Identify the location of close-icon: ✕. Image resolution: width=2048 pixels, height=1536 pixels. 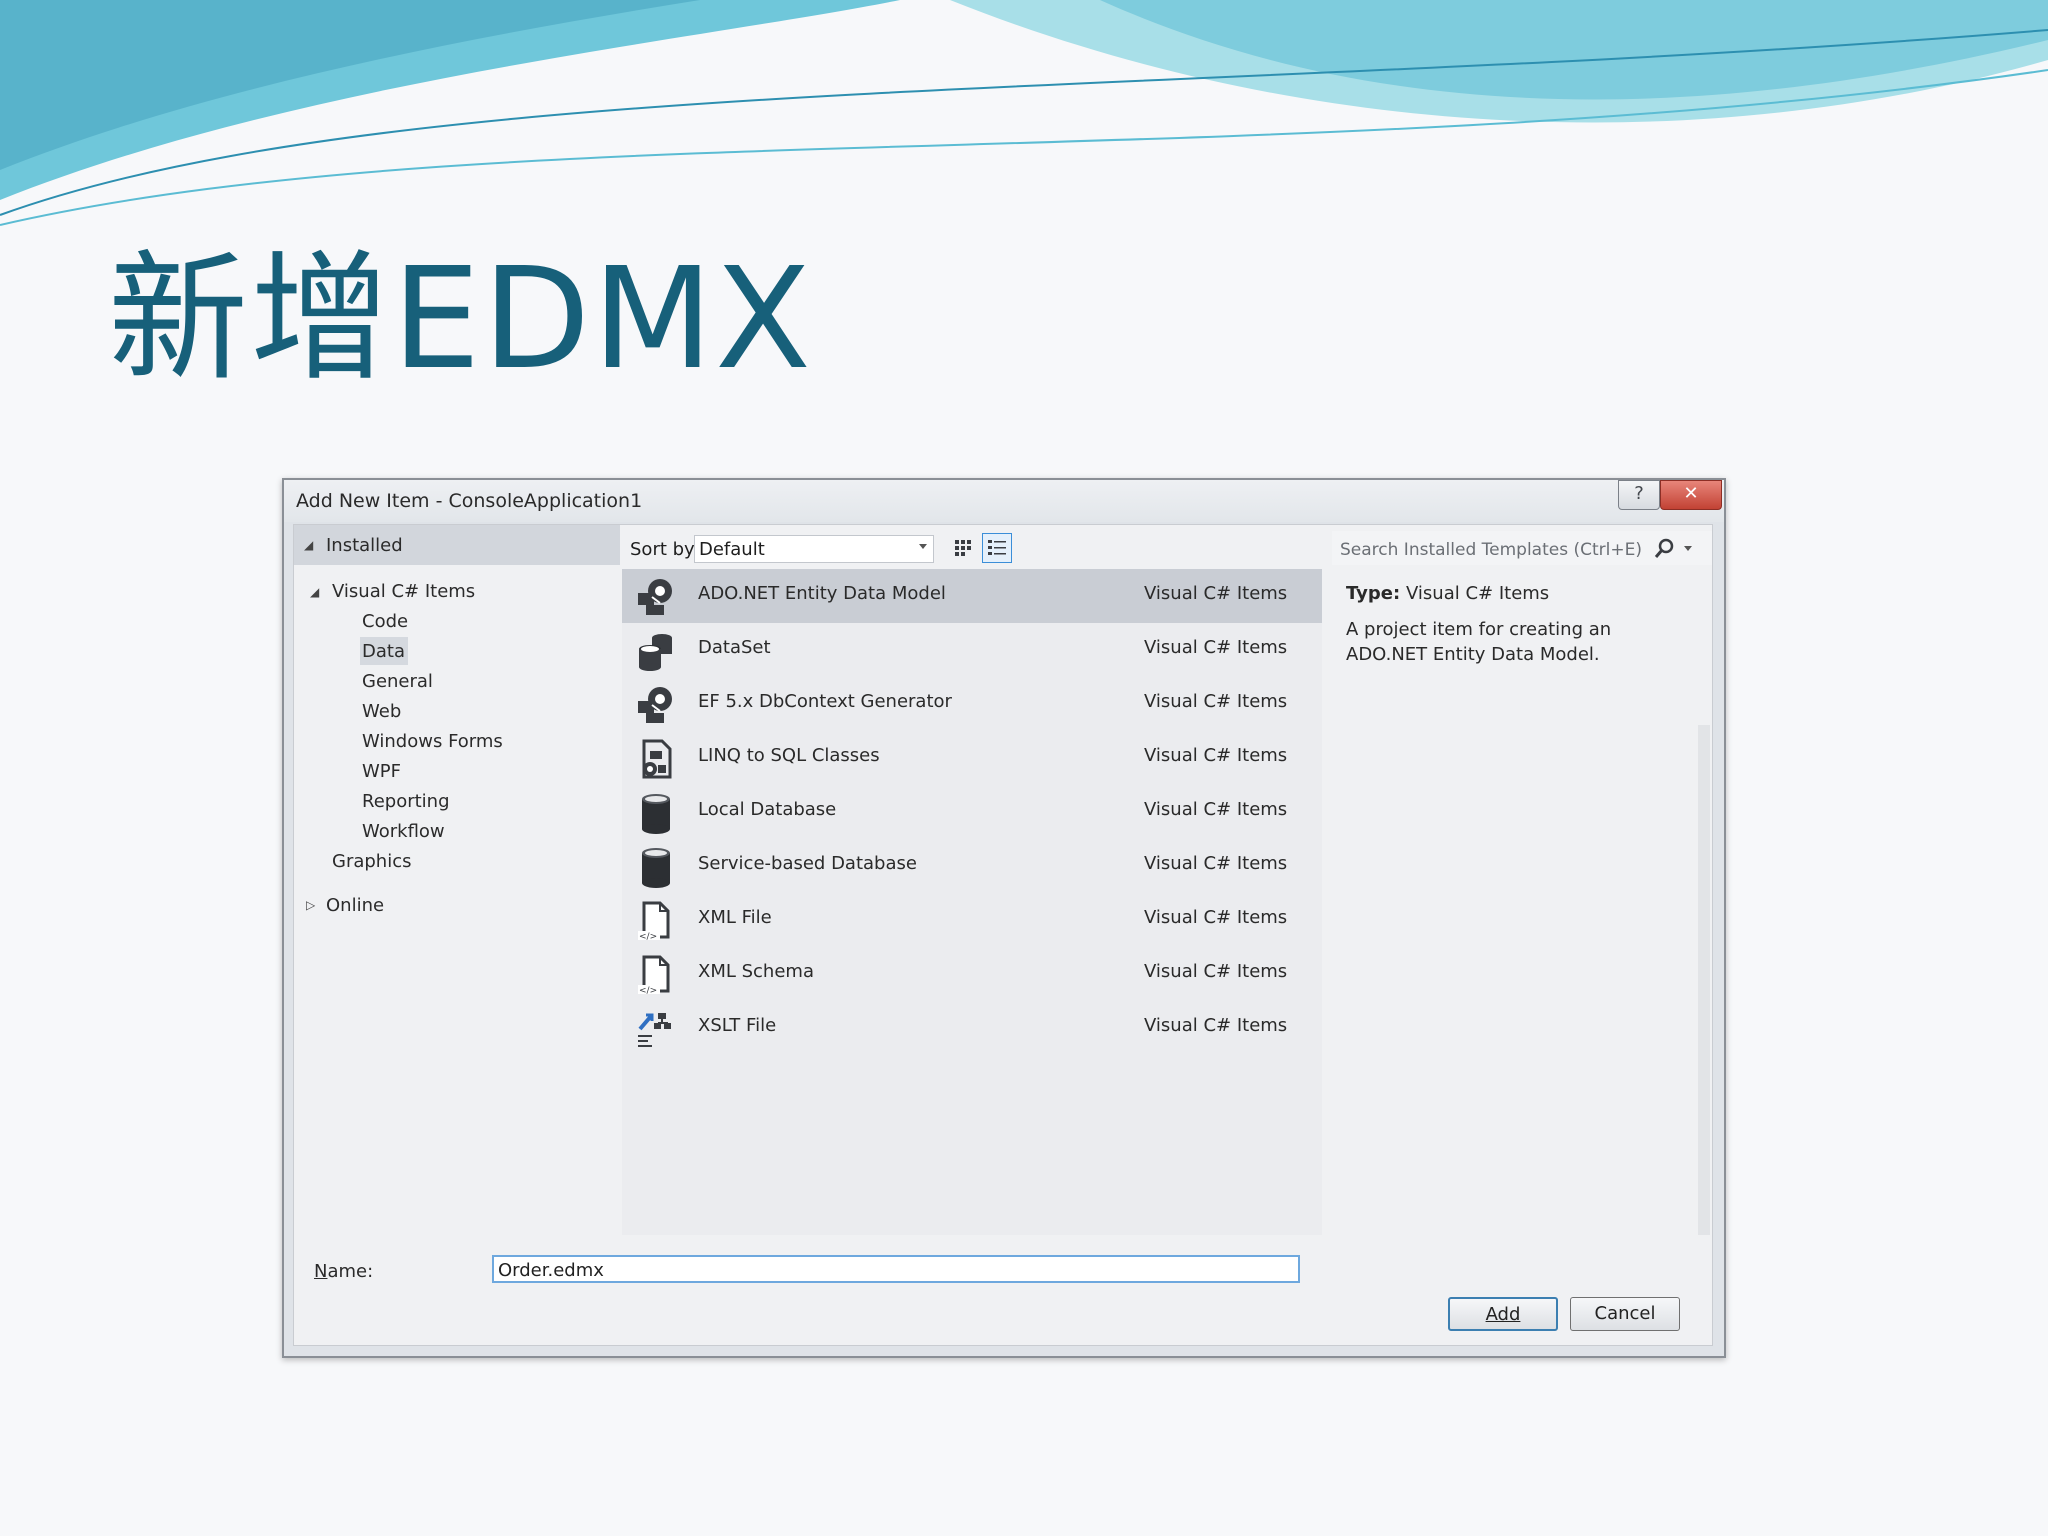
(1691, 493).